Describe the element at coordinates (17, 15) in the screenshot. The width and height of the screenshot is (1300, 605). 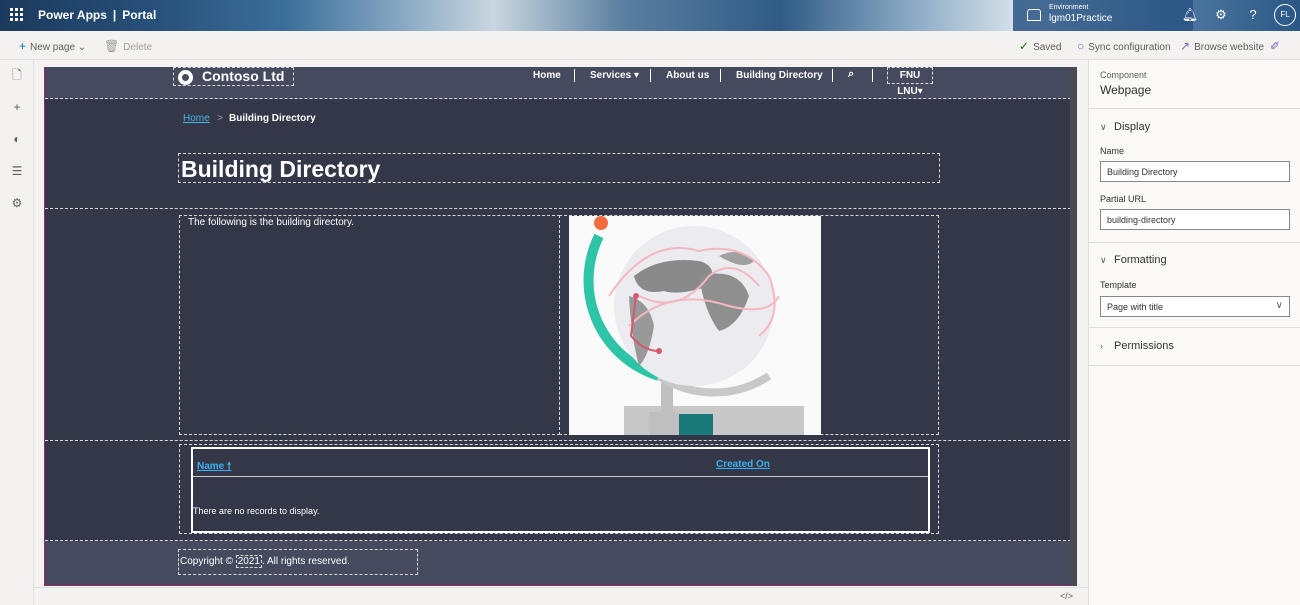
I see `app-launcher-icon` at that location.